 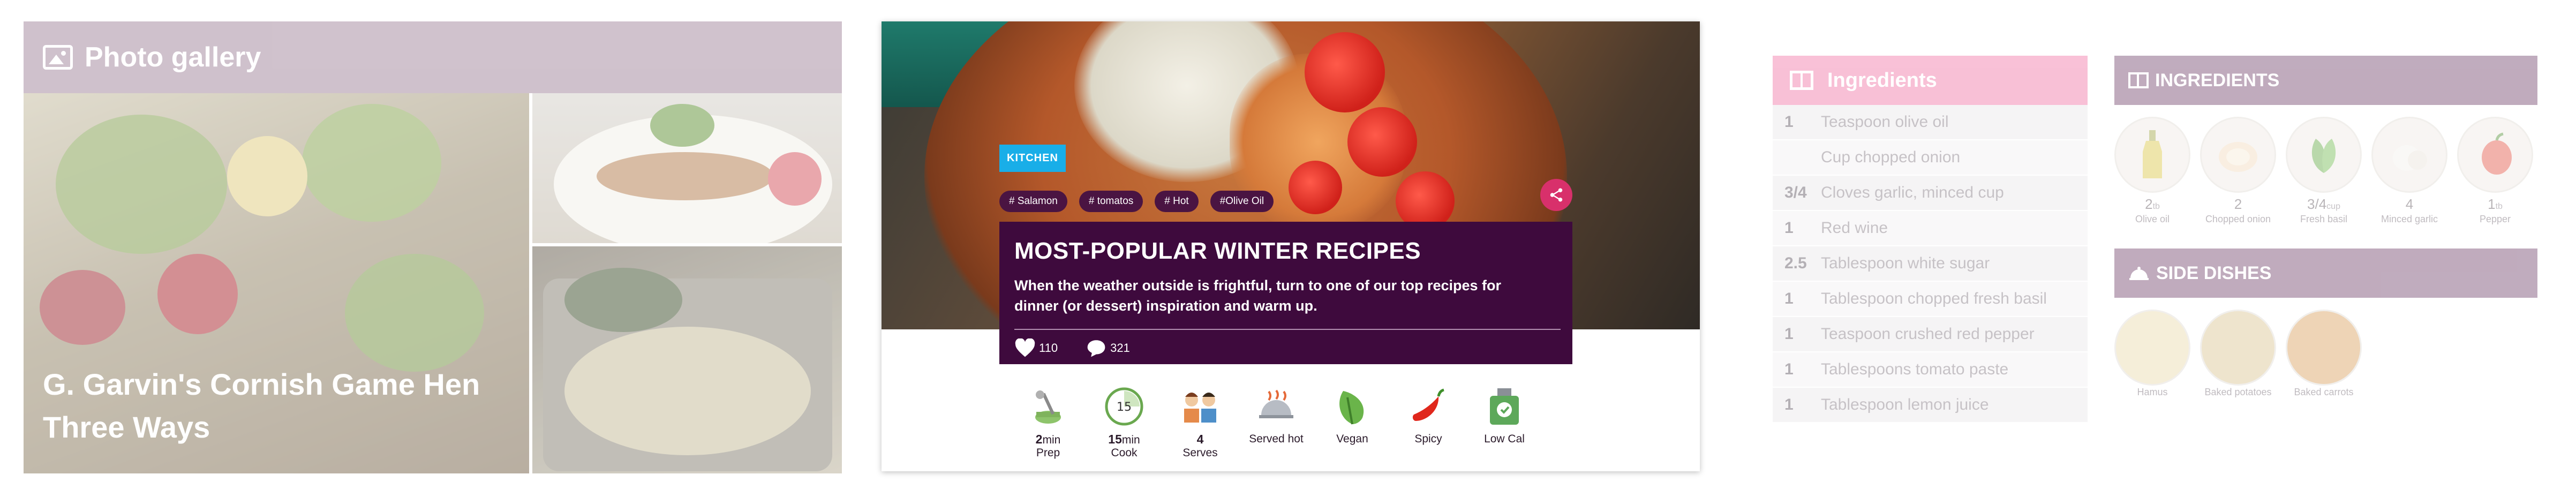 I want to click on meta-serves: 4 Serves, so click(x=1200, y=423).